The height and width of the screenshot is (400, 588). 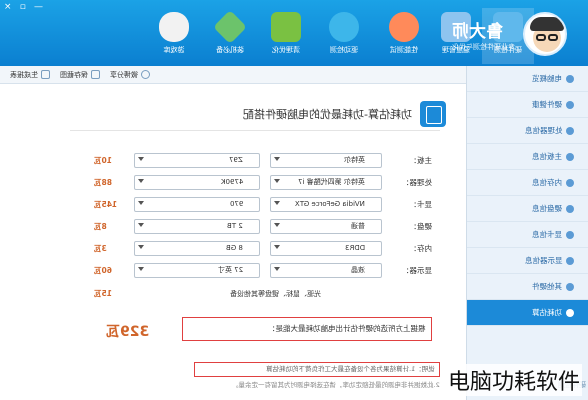 I want to click on result-box: 329瓦 根据上方所选的硬件估计出电脑功耗最大能是：, so click(x=272, y=329).